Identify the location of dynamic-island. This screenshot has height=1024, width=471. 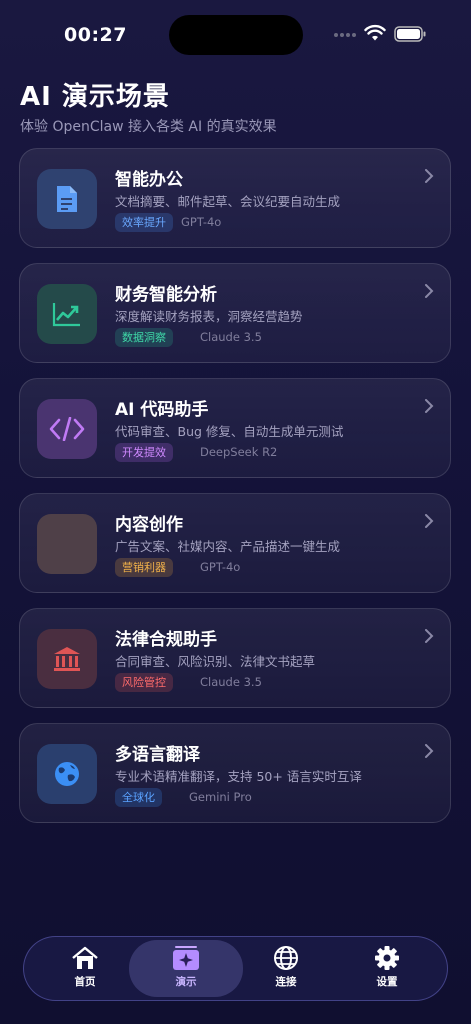
(236, 35).